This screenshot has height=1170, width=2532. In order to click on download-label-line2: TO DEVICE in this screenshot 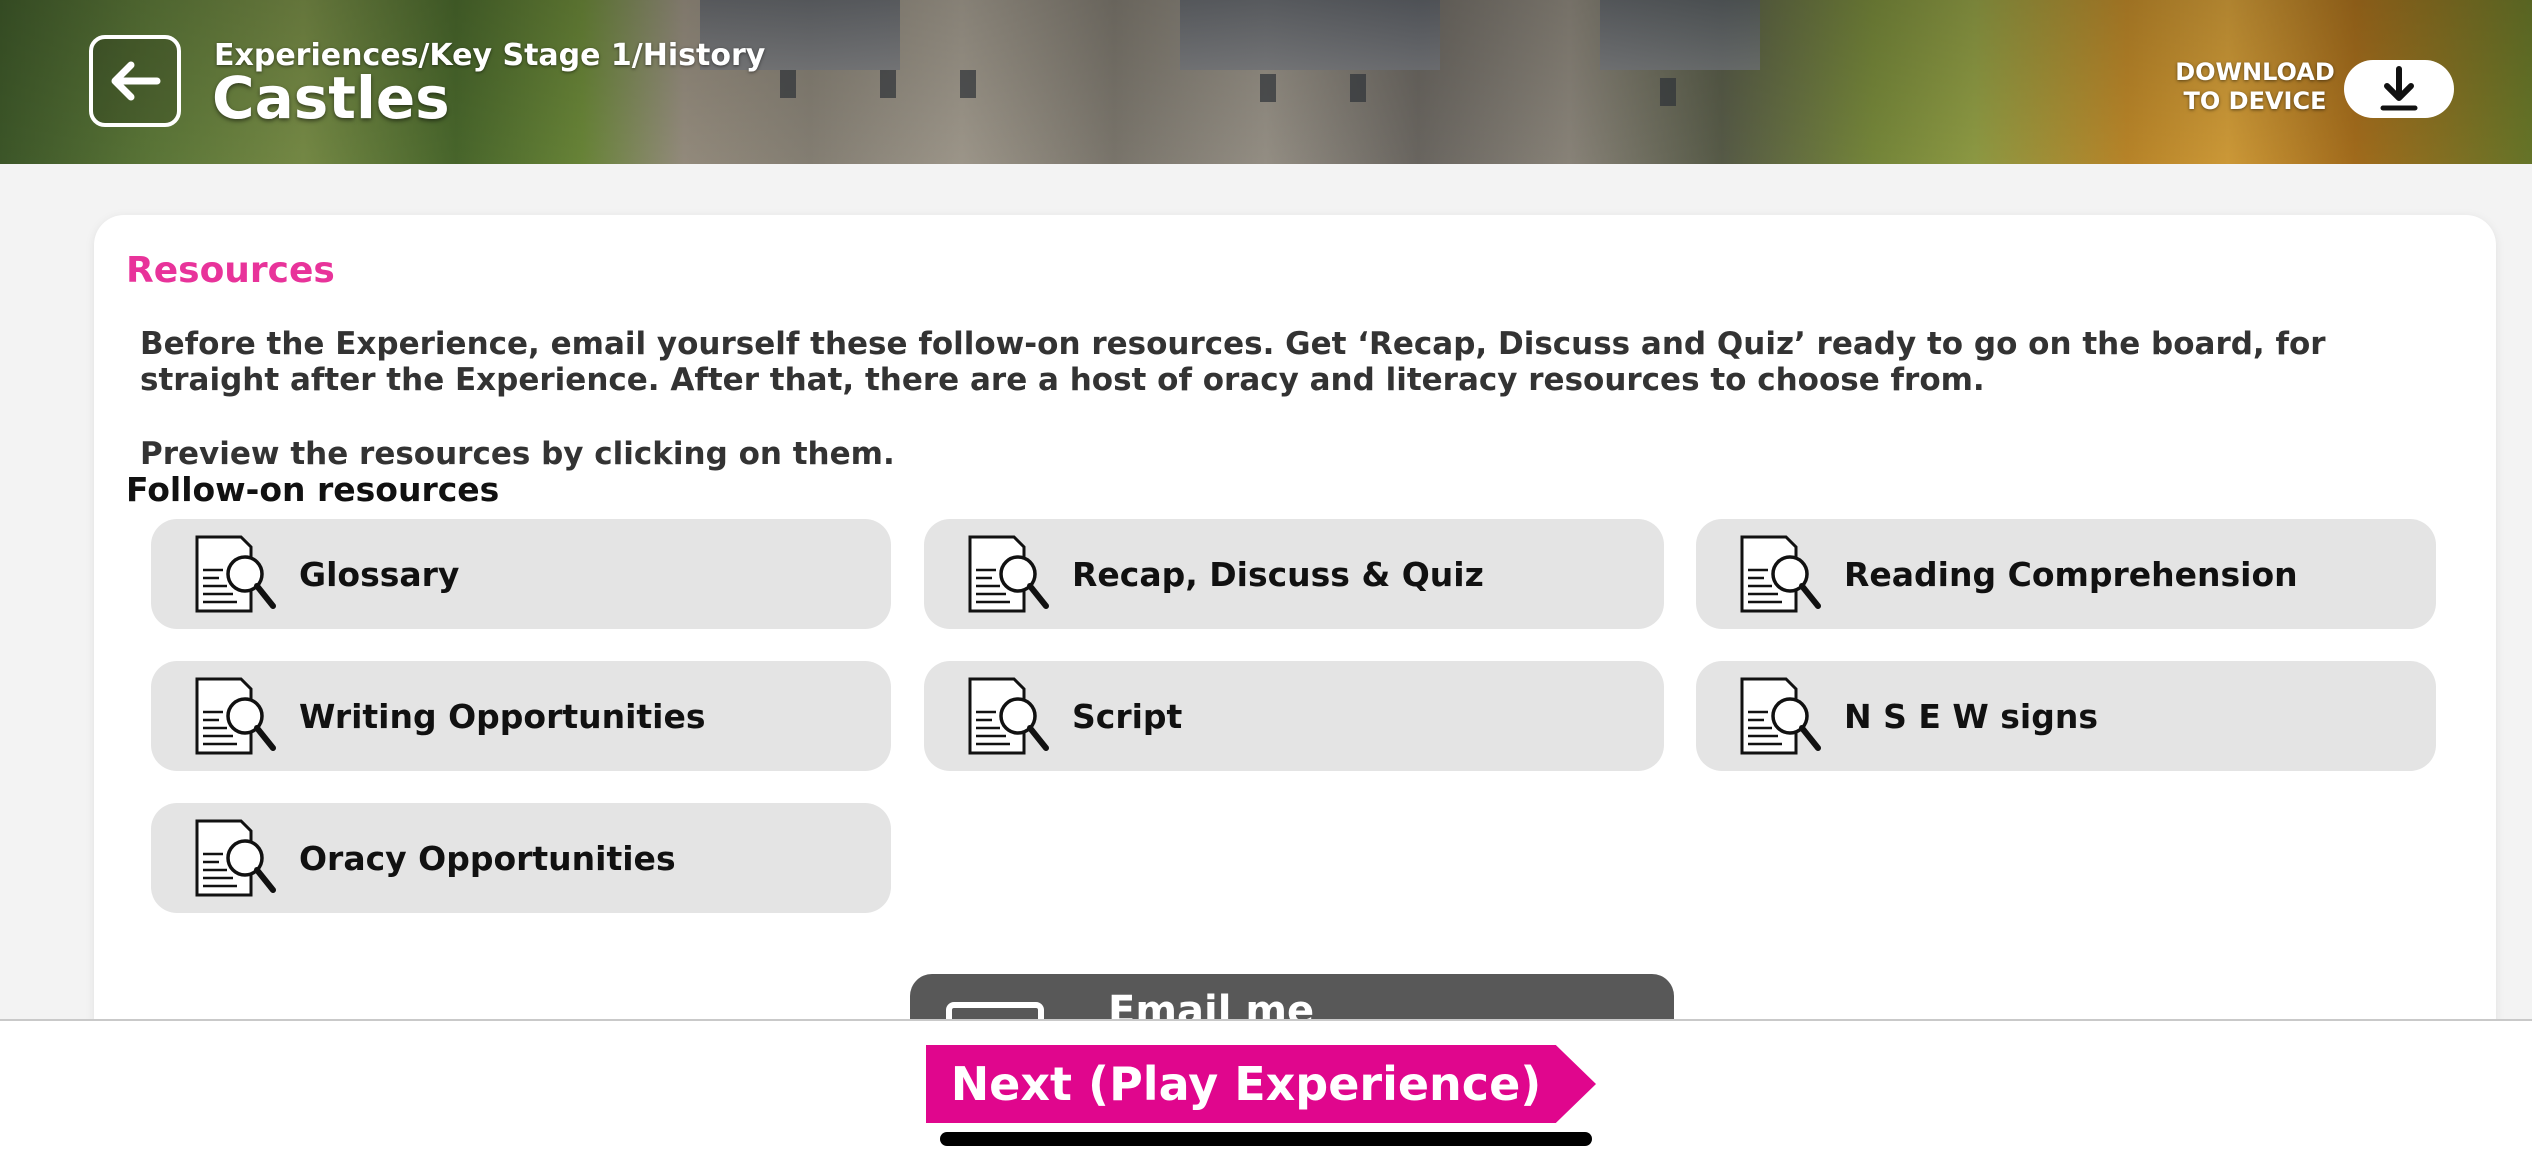, I will do `click(2255, 101)`.